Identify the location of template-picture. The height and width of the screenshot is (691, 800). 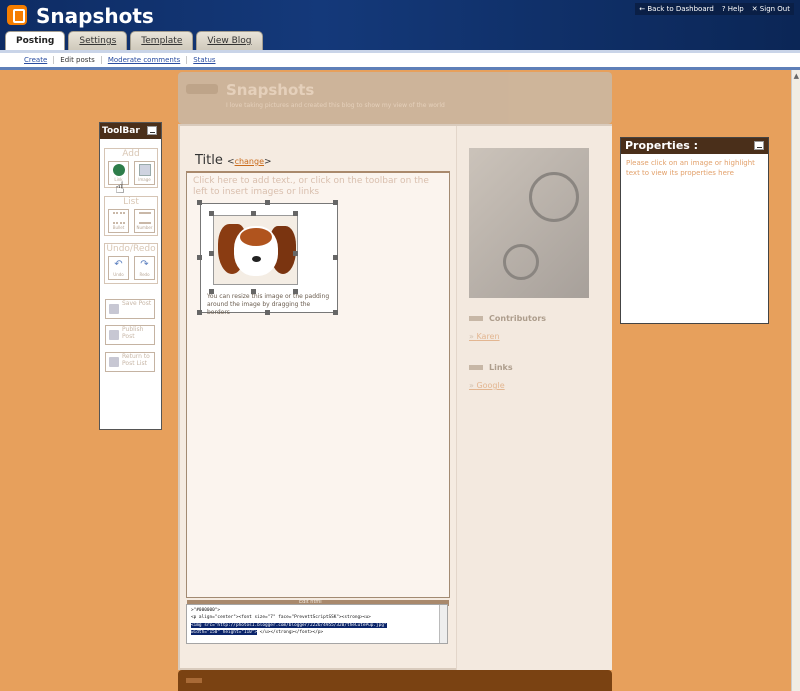
(529, 223).